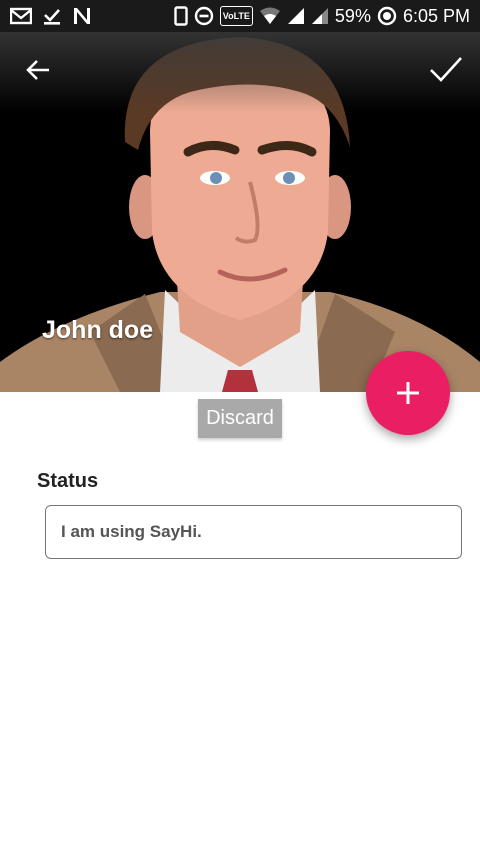 This screenshot has height=854, width=480. I want to click on back-button, so click(38, 70).